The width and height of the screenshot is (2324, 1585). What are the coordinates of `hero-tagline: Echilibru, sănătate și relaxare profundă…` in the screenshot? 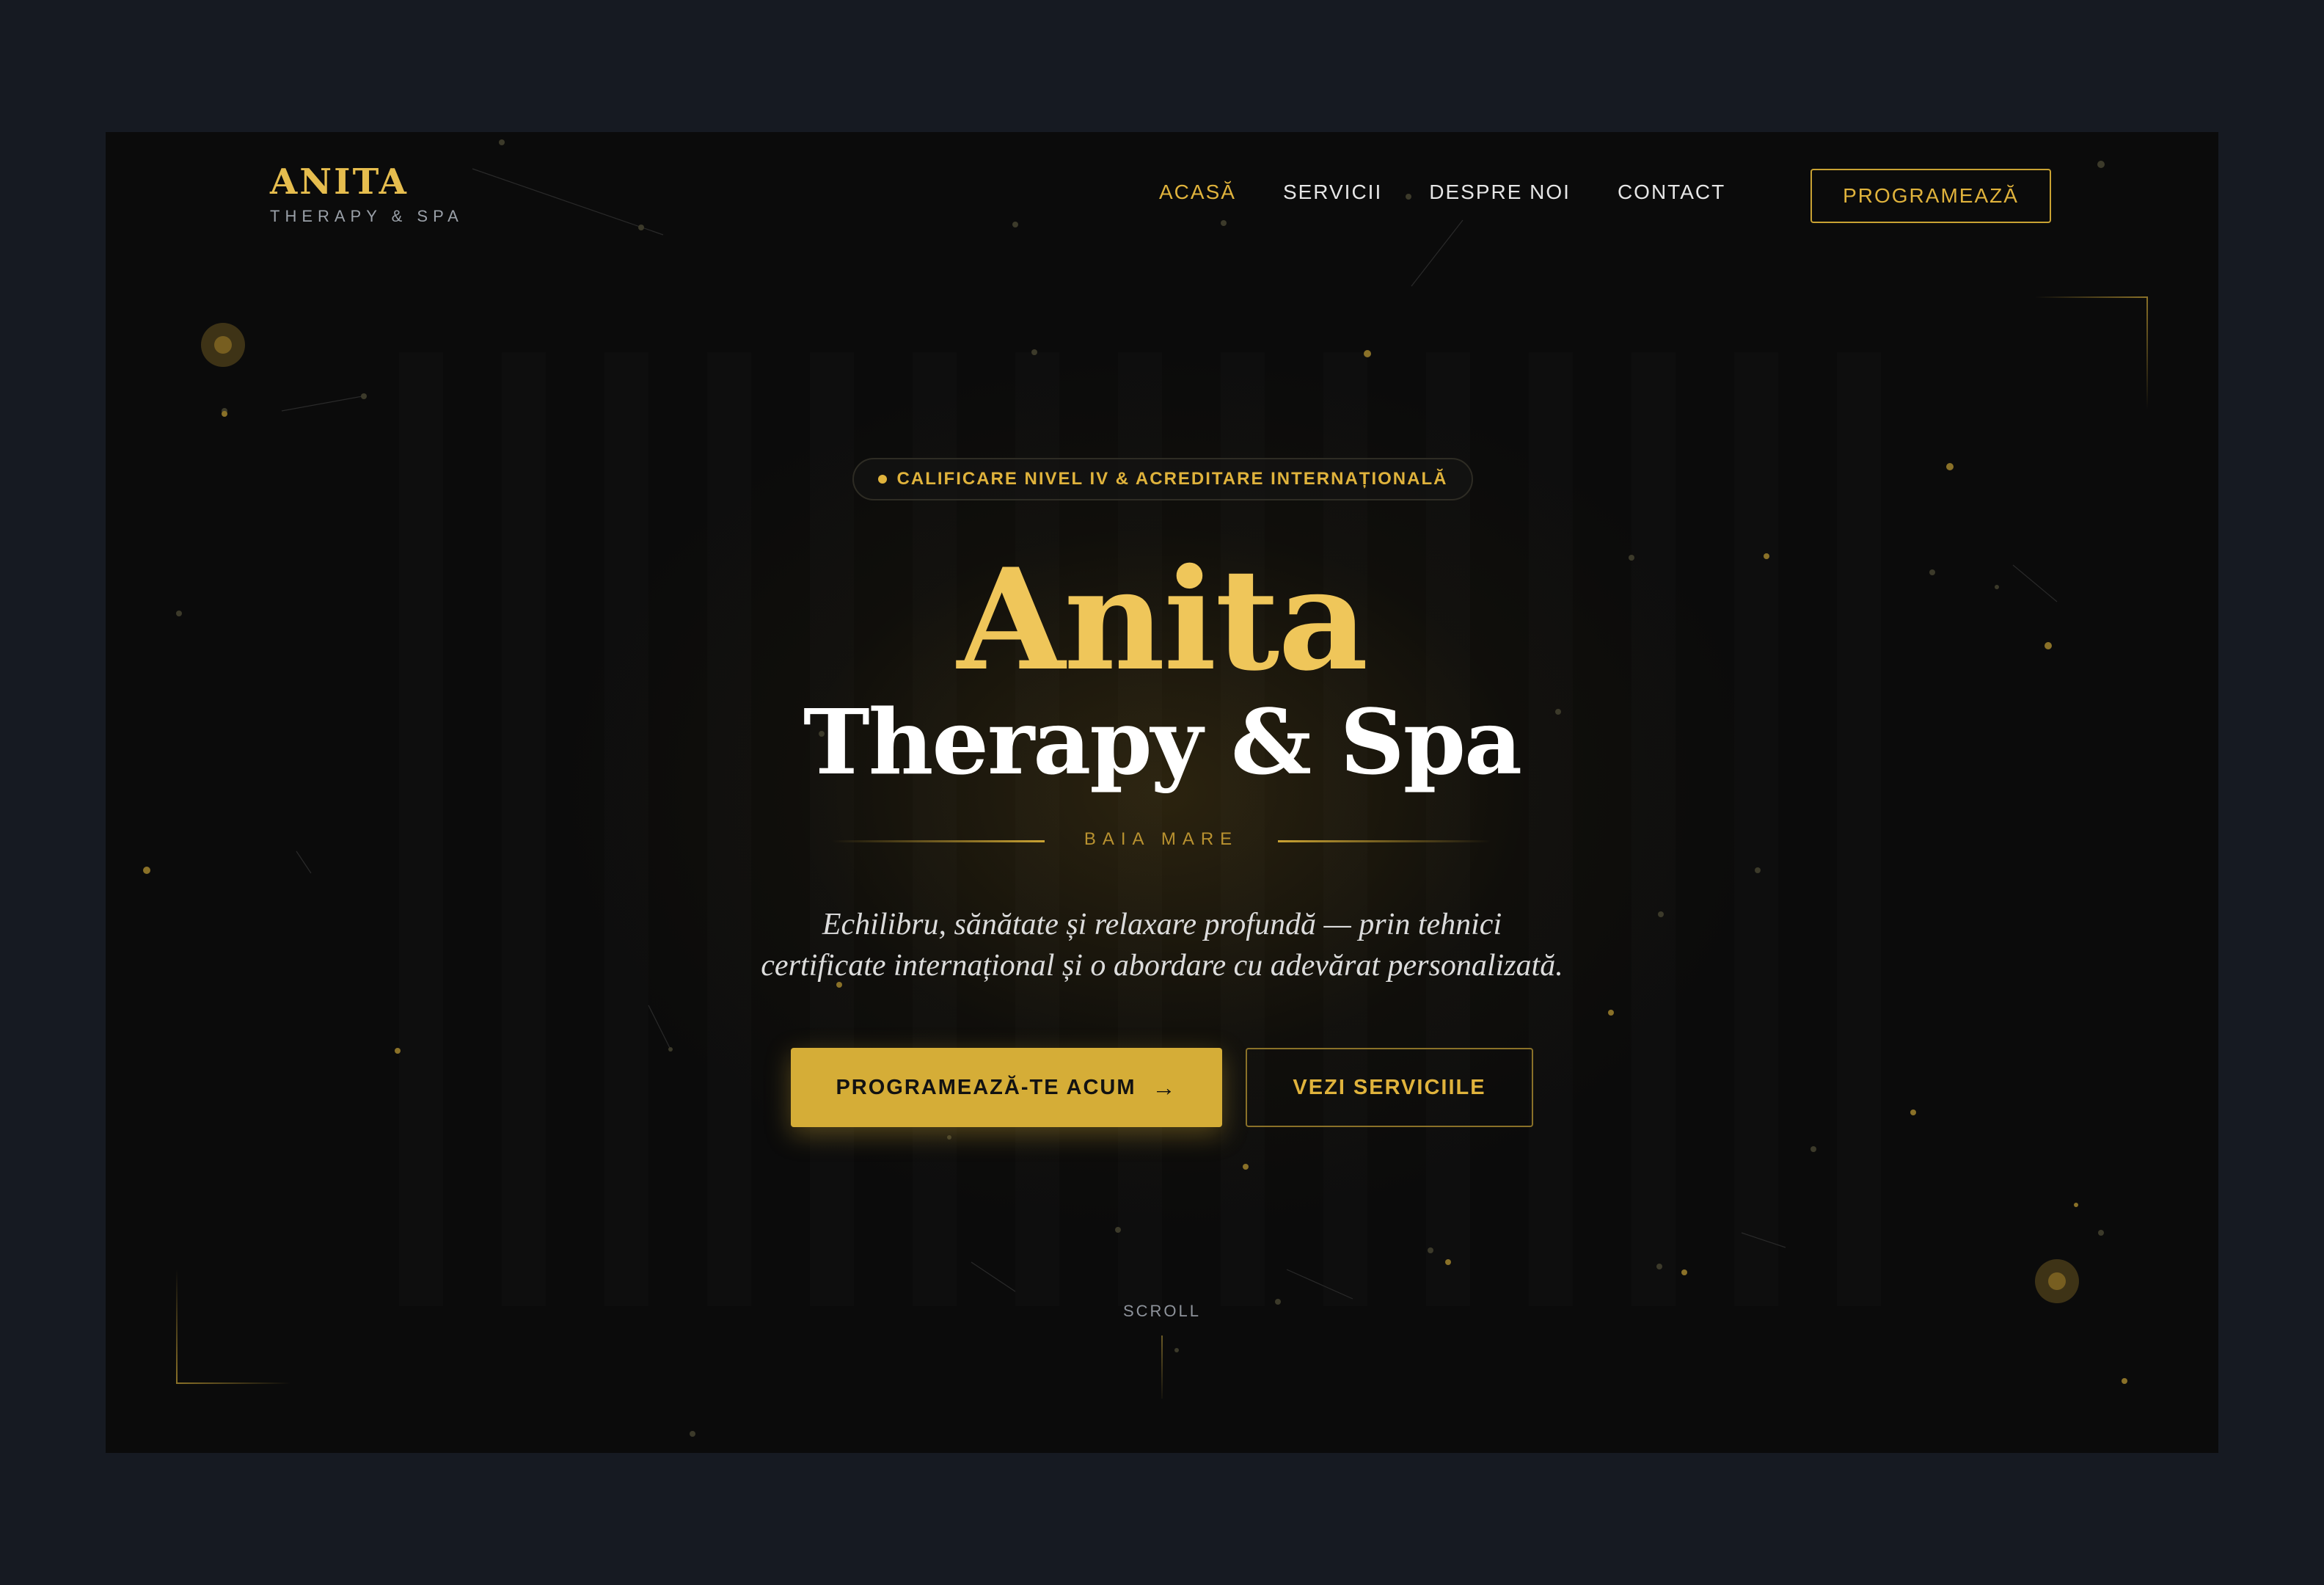 It's located at (1162, 945).